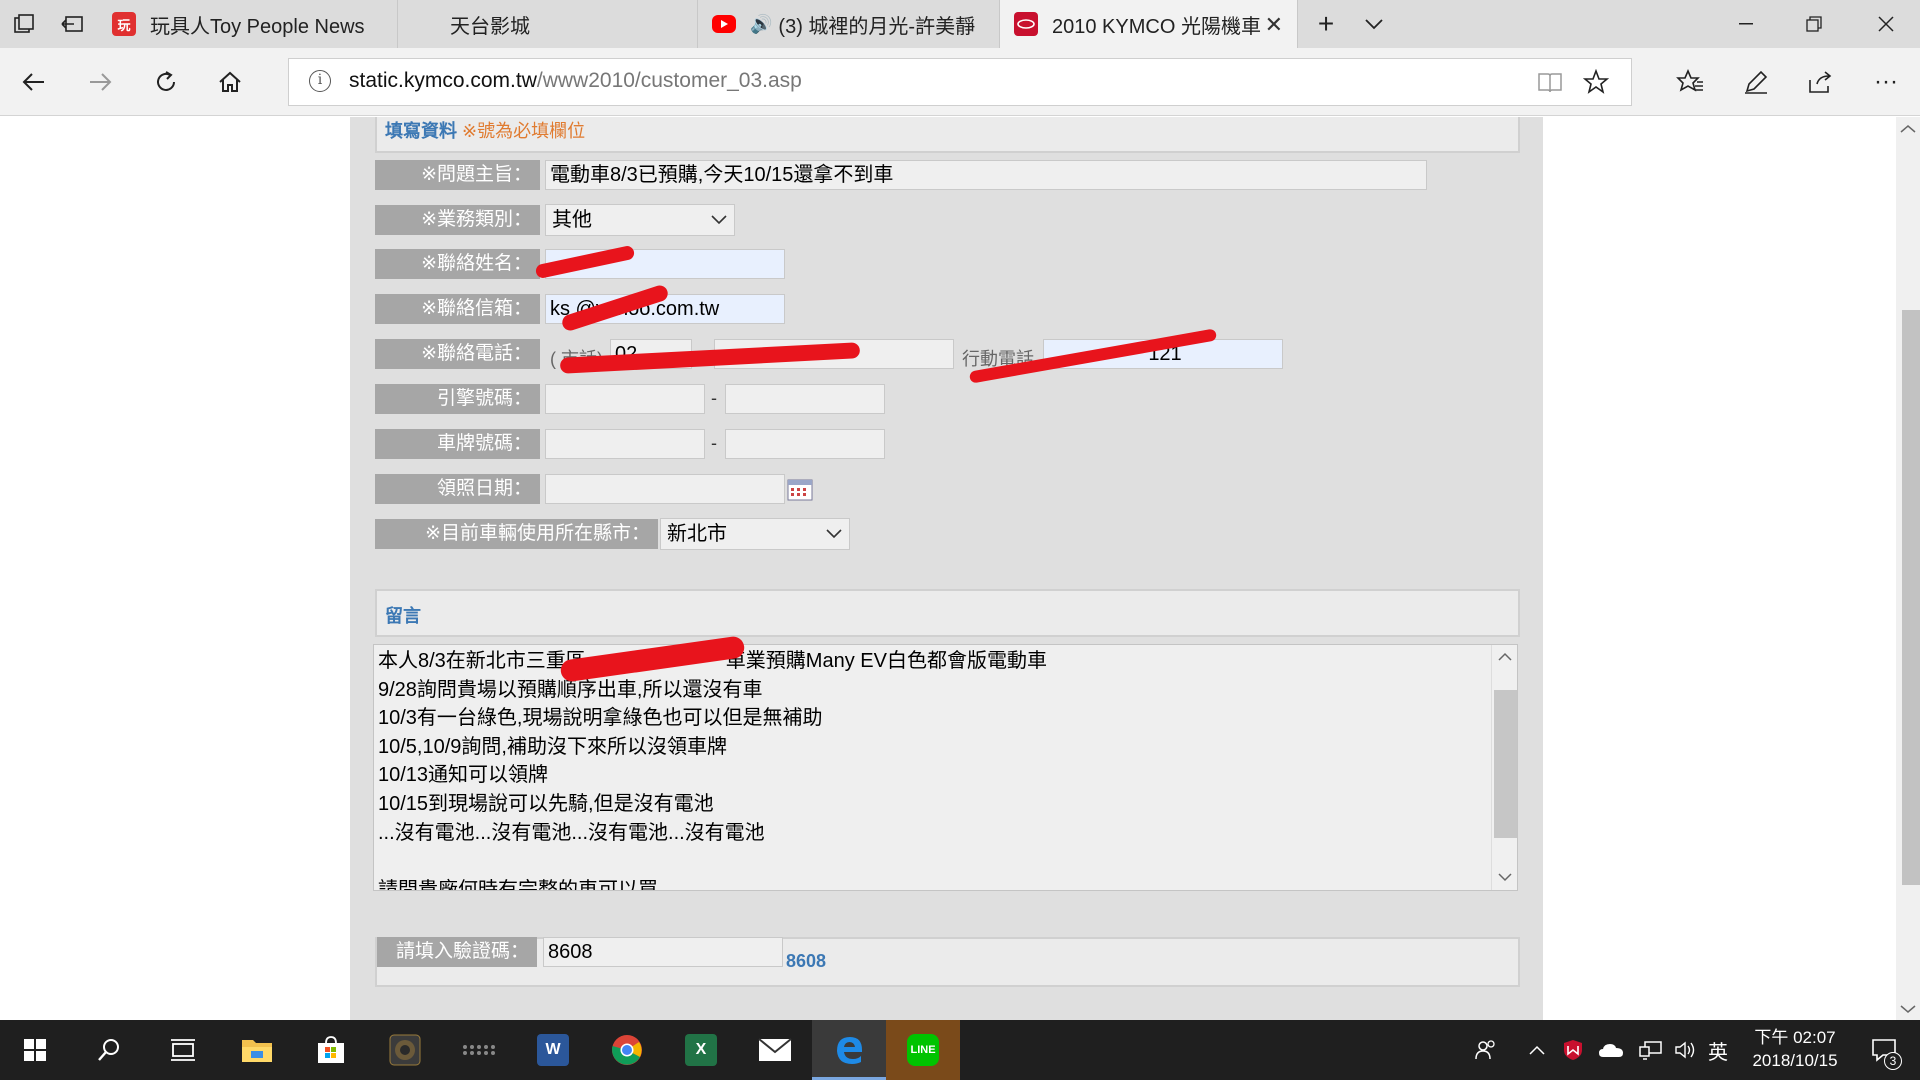  What do you see at coordinates (1486, 1050) in the screenshot?
I see `people-icon` at bounding box center [1486, 1050].